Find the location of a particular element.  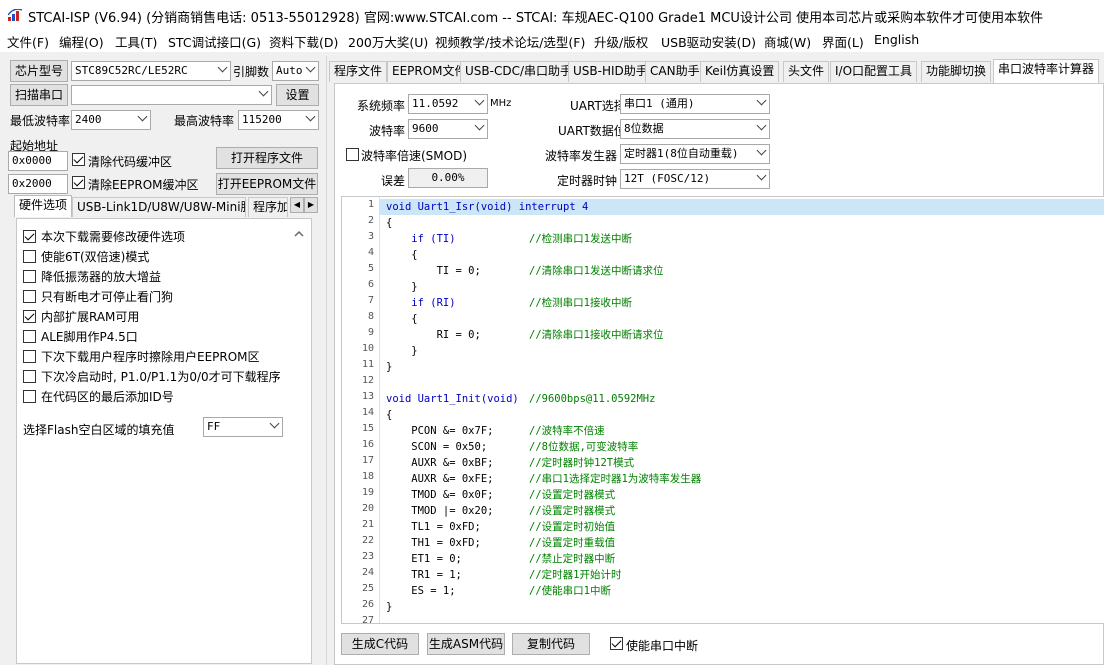

max-baud-select: 115200 is located at coordinates (278, 120).